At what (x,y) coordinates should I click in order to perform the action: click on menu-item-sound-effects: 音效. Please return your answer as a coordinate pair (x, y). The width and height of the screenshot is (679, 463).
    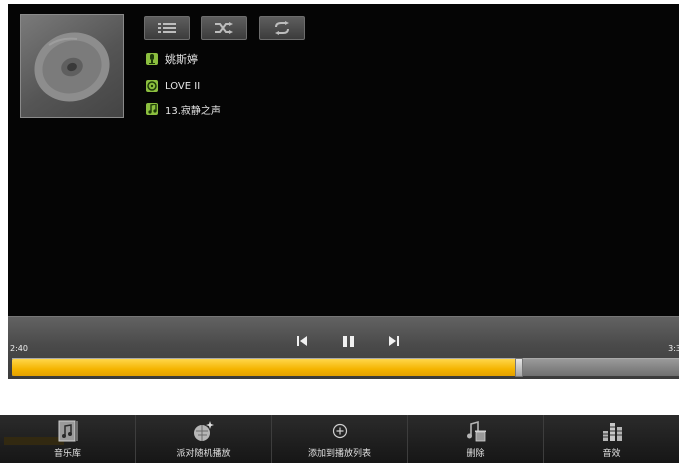
    Looking at the image, I should click on (611, 439).